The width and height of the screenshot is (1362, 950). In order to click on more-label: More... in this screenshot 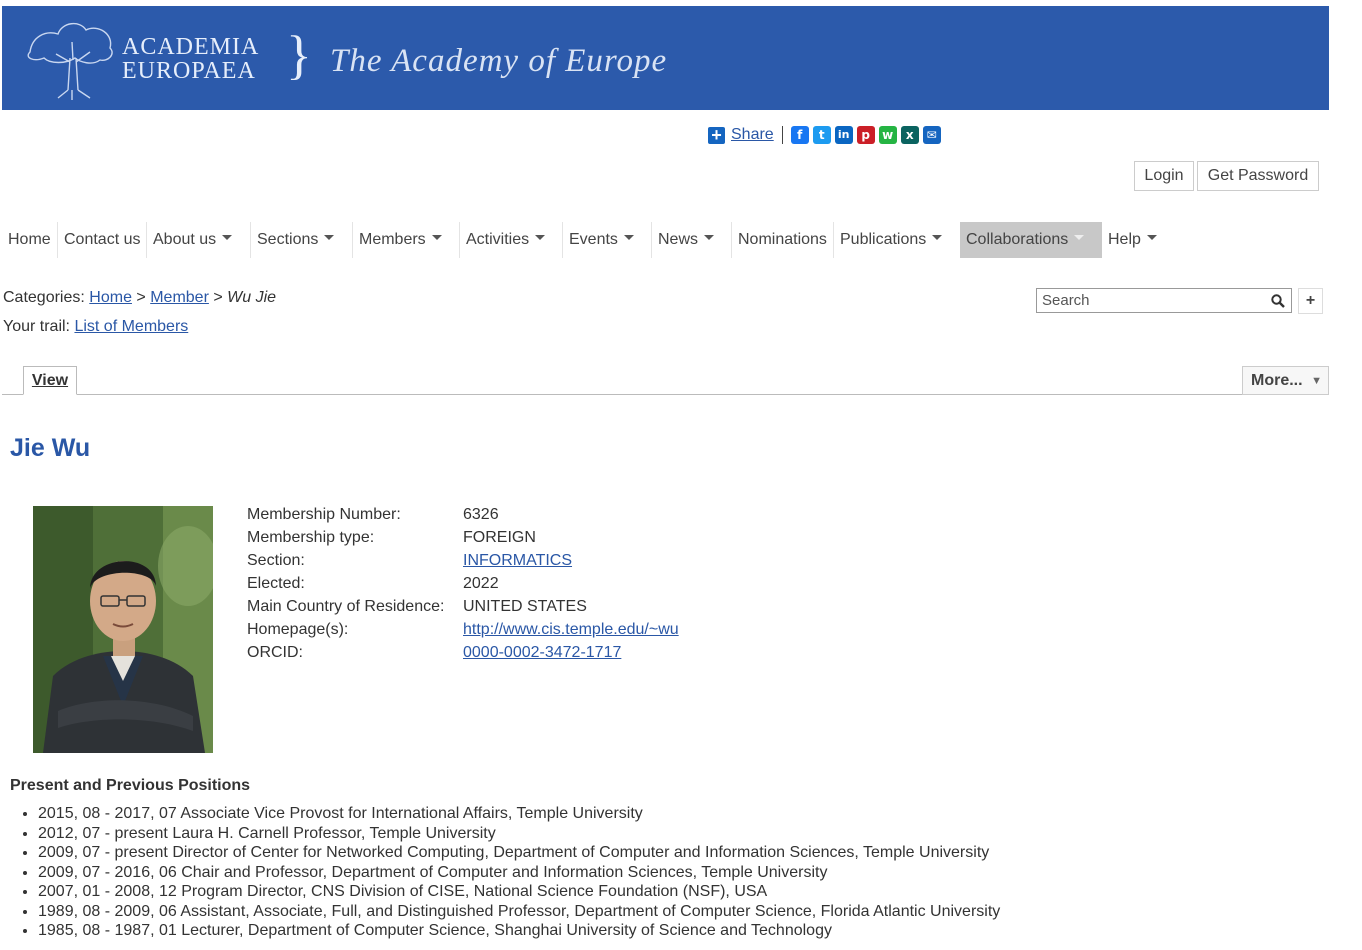, I will do `click(1277, 380)`.